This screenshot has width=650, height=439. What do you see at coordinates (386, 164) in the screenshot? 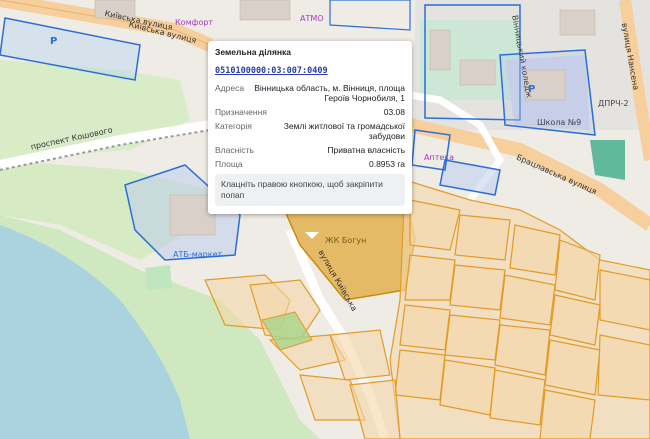
I see `value-area: 0.8953 га` at bounding box center [386, 164].